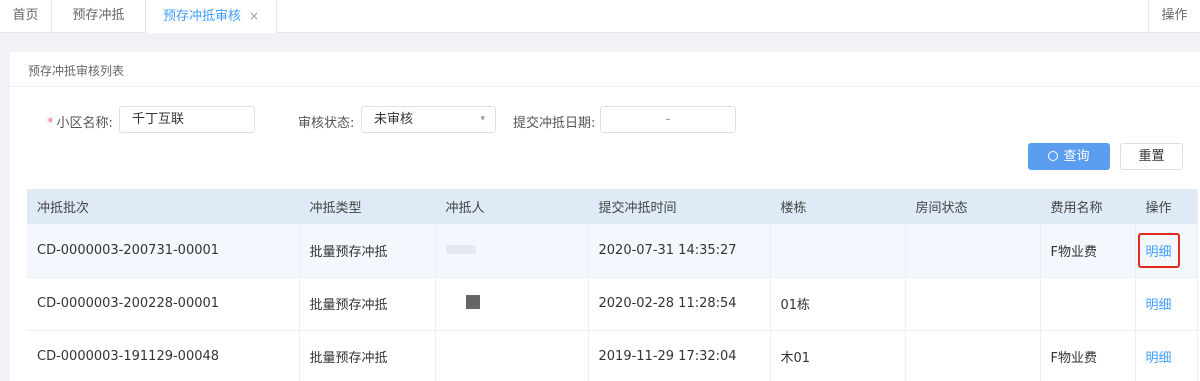  Describe the element at coordinates (605, 86) in the screenshot. I see `divider` at that location.